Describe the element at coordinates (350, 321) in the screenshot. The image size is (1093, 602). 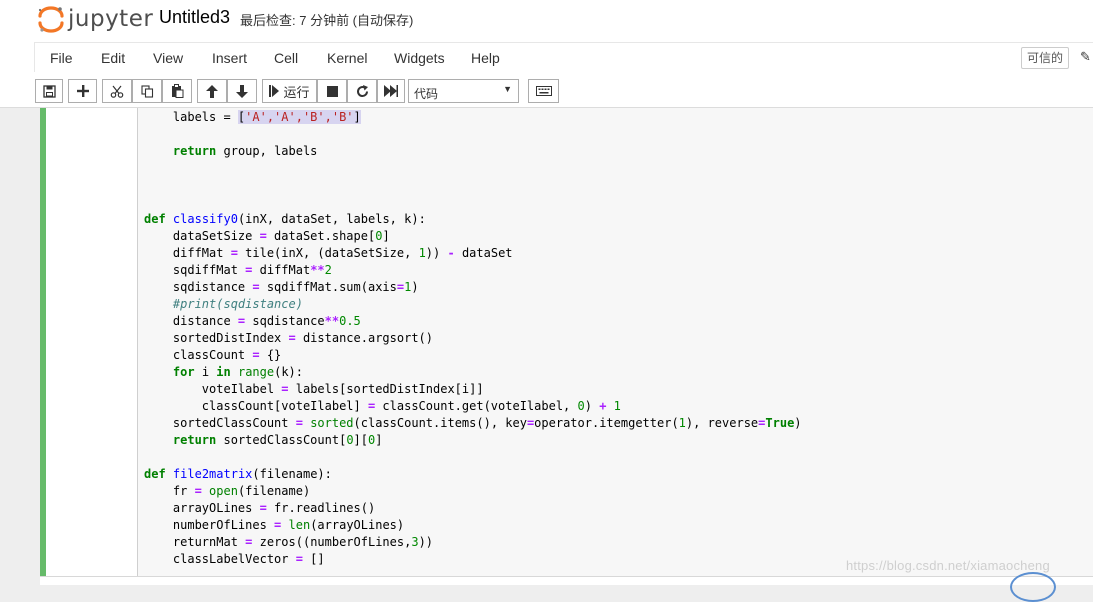
I see `code-token: 0.5` at that location.